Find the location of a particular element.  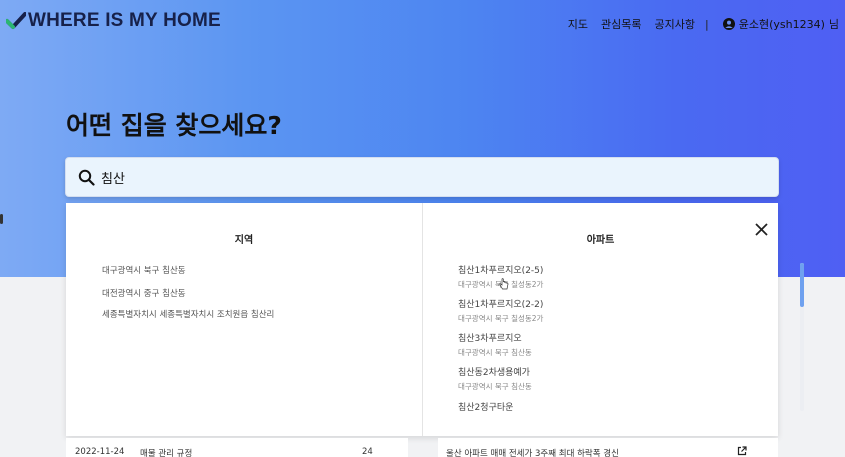

apartment-column-title: 아파트 is located at coordinates (600, 240).